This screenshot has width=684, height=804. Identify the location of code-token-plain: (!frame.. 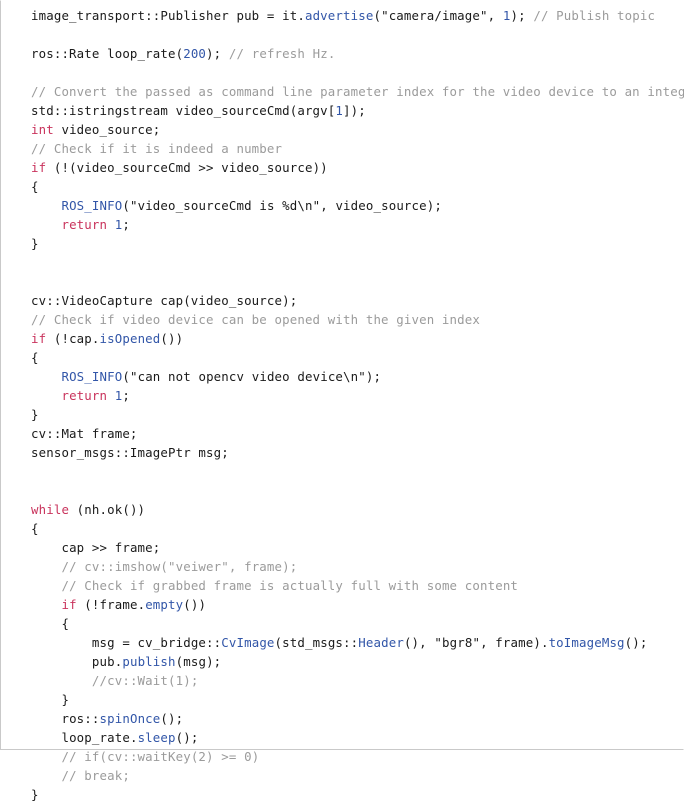
(111, 604).